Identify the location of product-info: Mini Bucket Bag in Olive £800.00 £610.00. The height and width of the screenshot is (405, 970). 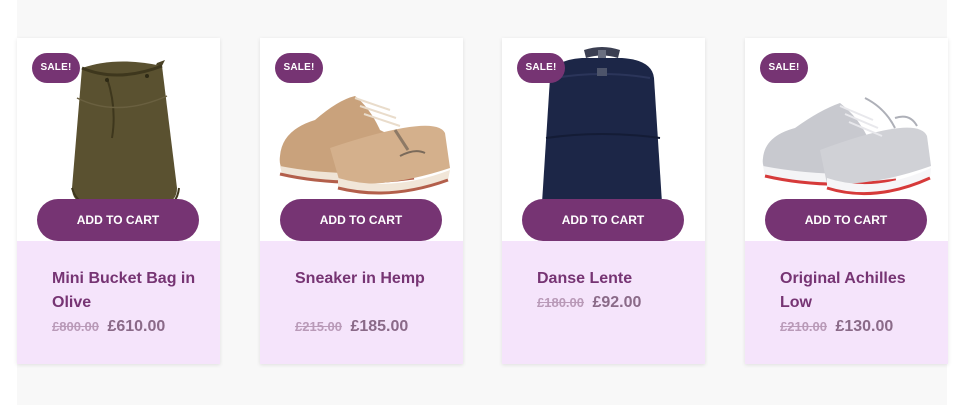
(118, 302).